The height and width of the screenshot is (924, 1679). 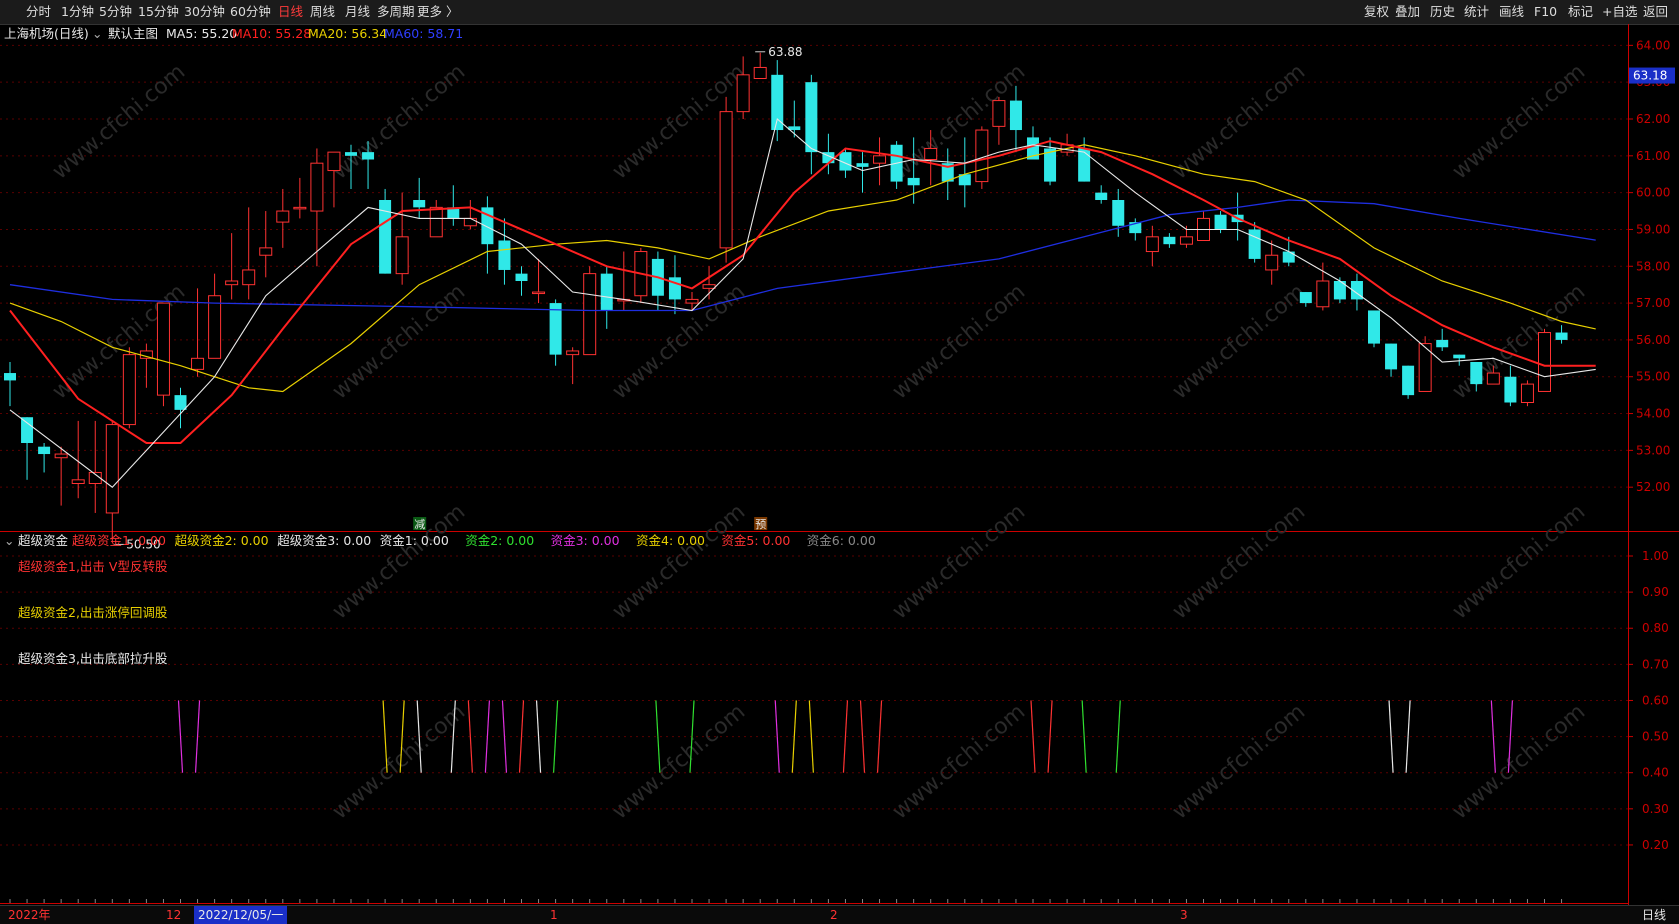 What do you see at coordinates (348, 33) in the screenshot?
I see `ma20-label: MA20: 56.34` at bounding box center [348, 33].